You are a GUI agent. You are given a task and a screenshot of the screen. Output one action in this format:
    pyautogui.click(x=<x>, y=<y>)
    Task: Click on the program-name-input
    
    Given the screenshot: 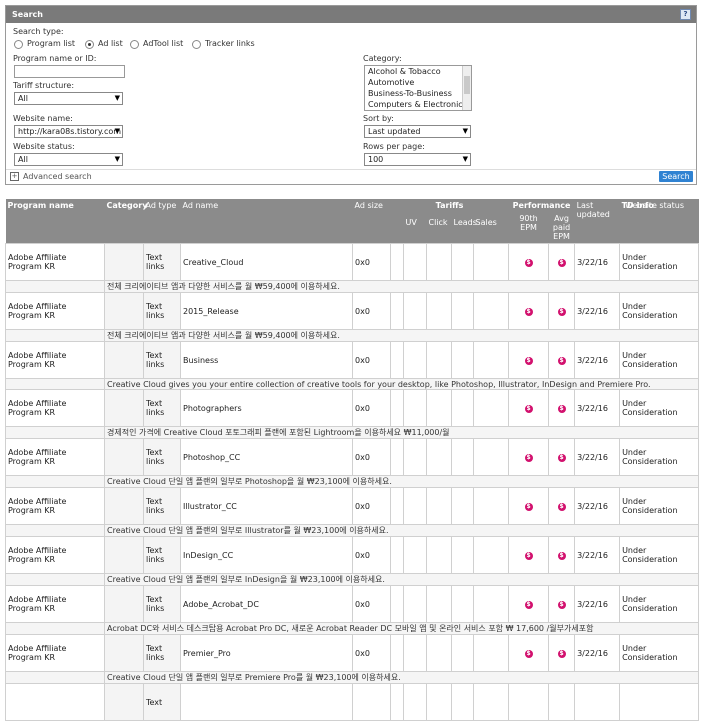 What is the action you would take?
    pyautogui.click(x=69, y=71)
    